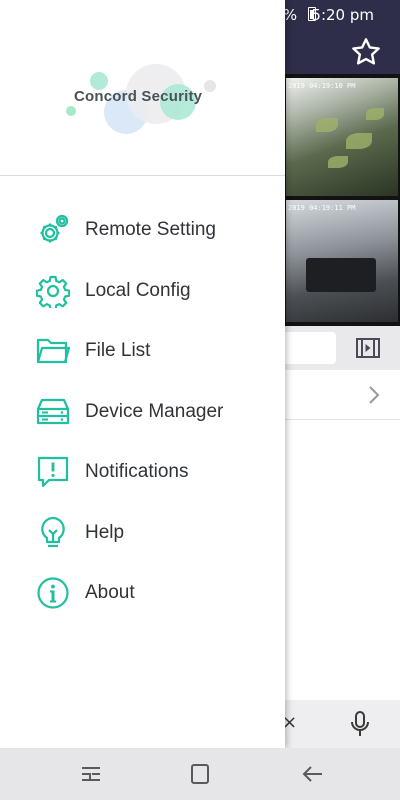 The height and width of the screenshot is (800, 400). Describe the element at coordinates (322, 208) in the screenshot. I see `camera-timestamp: 2019 04:19:11 PM` at that location.